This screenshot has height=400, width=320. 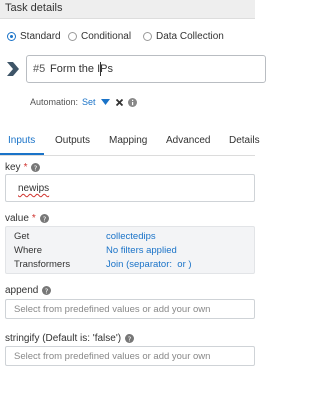 I want to click on value-row-key: Where, so click(x=28, y=250).